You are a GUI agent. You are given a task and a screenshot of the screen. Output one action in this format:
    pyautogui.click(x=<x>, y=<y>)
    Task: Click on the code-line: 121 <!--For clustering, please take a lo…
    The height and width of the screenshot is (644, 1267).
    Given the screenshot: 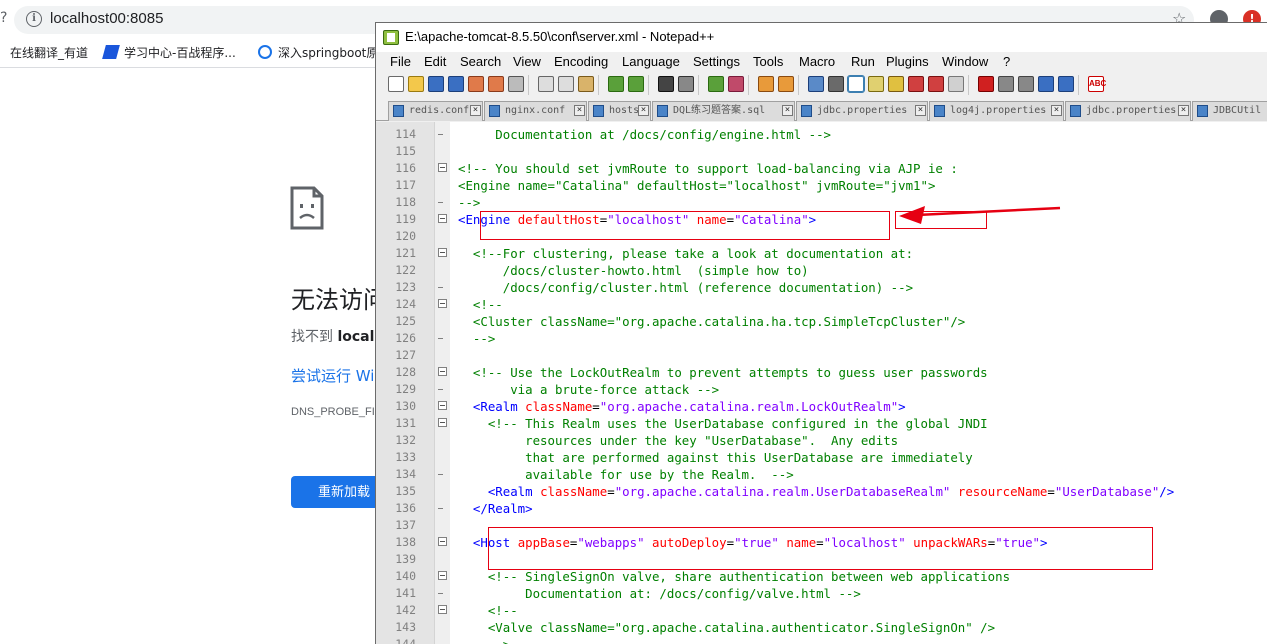 What is the action you would take?
    pyautogui.click(x=821, y=253)
    